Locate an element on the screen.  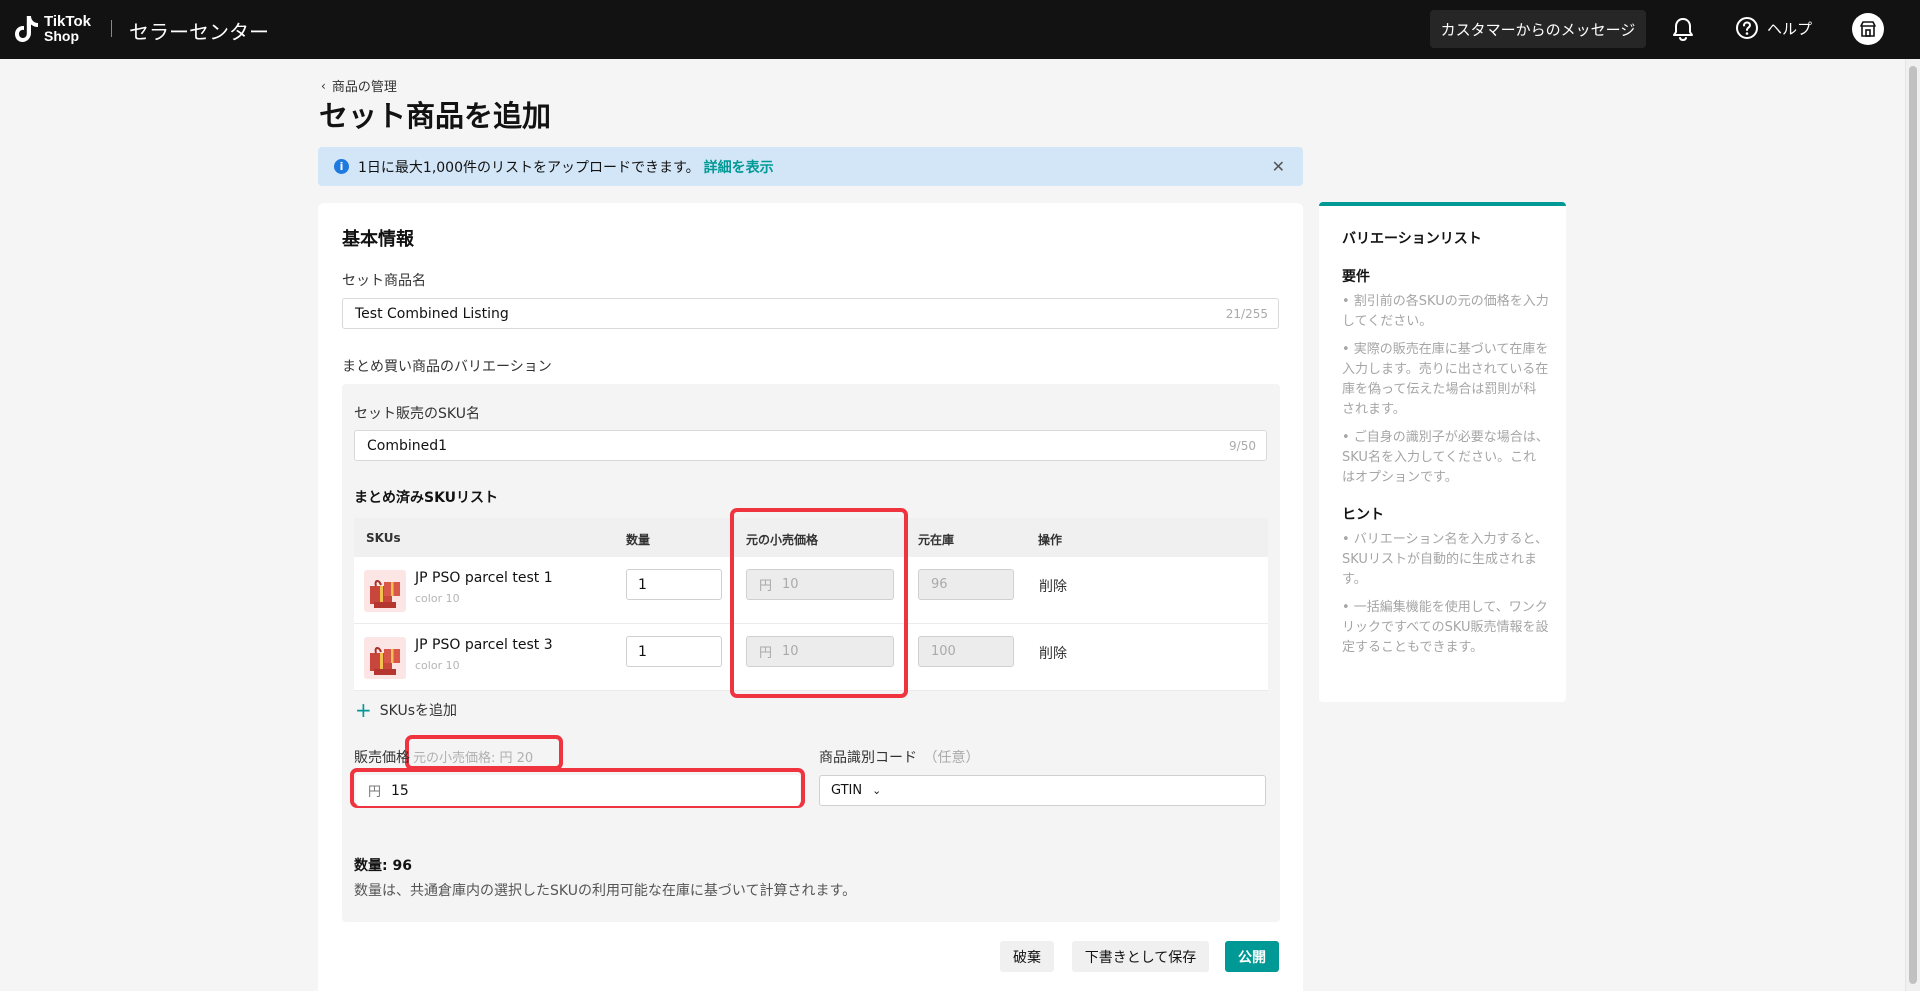
requirements-title: 要件 is located at coordinates (1356, 277).